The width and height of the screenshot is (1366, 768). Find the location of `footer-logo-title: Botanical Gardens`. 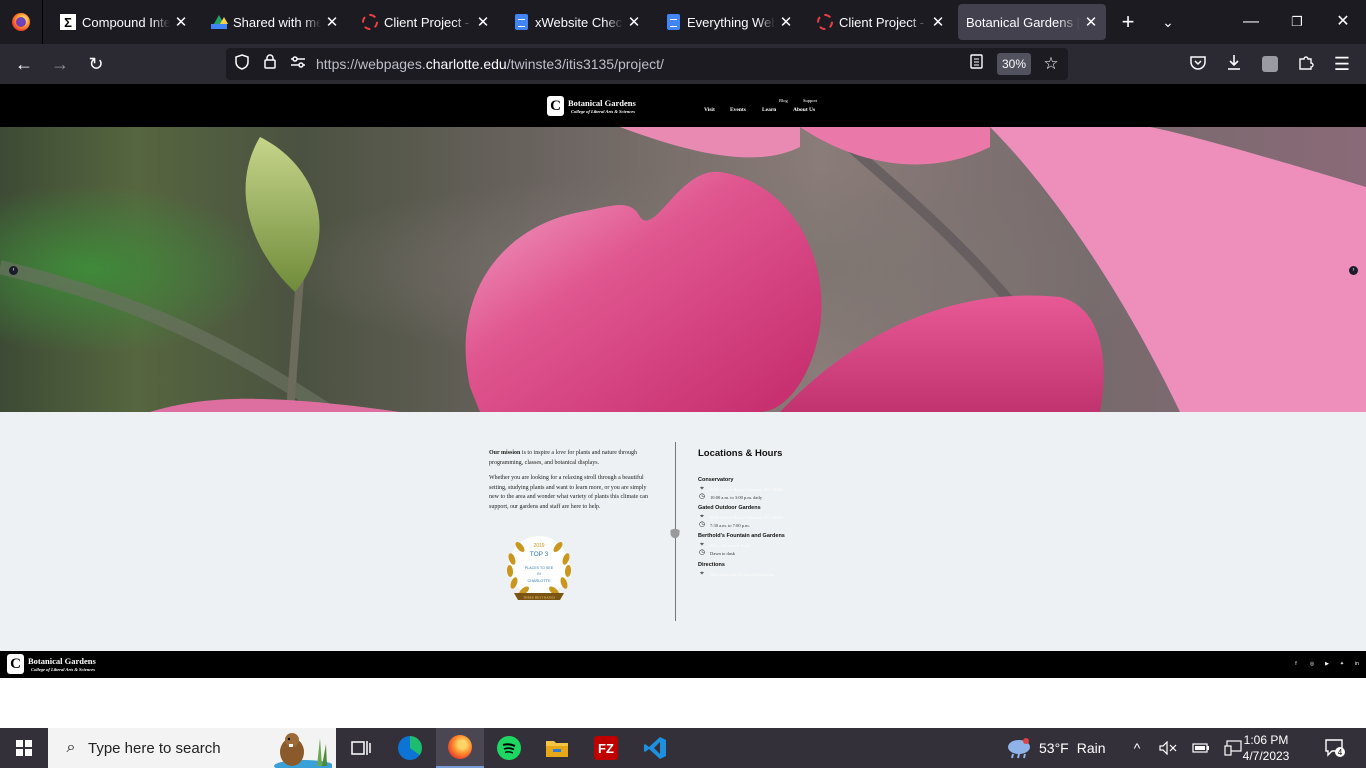

footer-logo-title: Botanical Gardens is located at coordinates (62, 660).